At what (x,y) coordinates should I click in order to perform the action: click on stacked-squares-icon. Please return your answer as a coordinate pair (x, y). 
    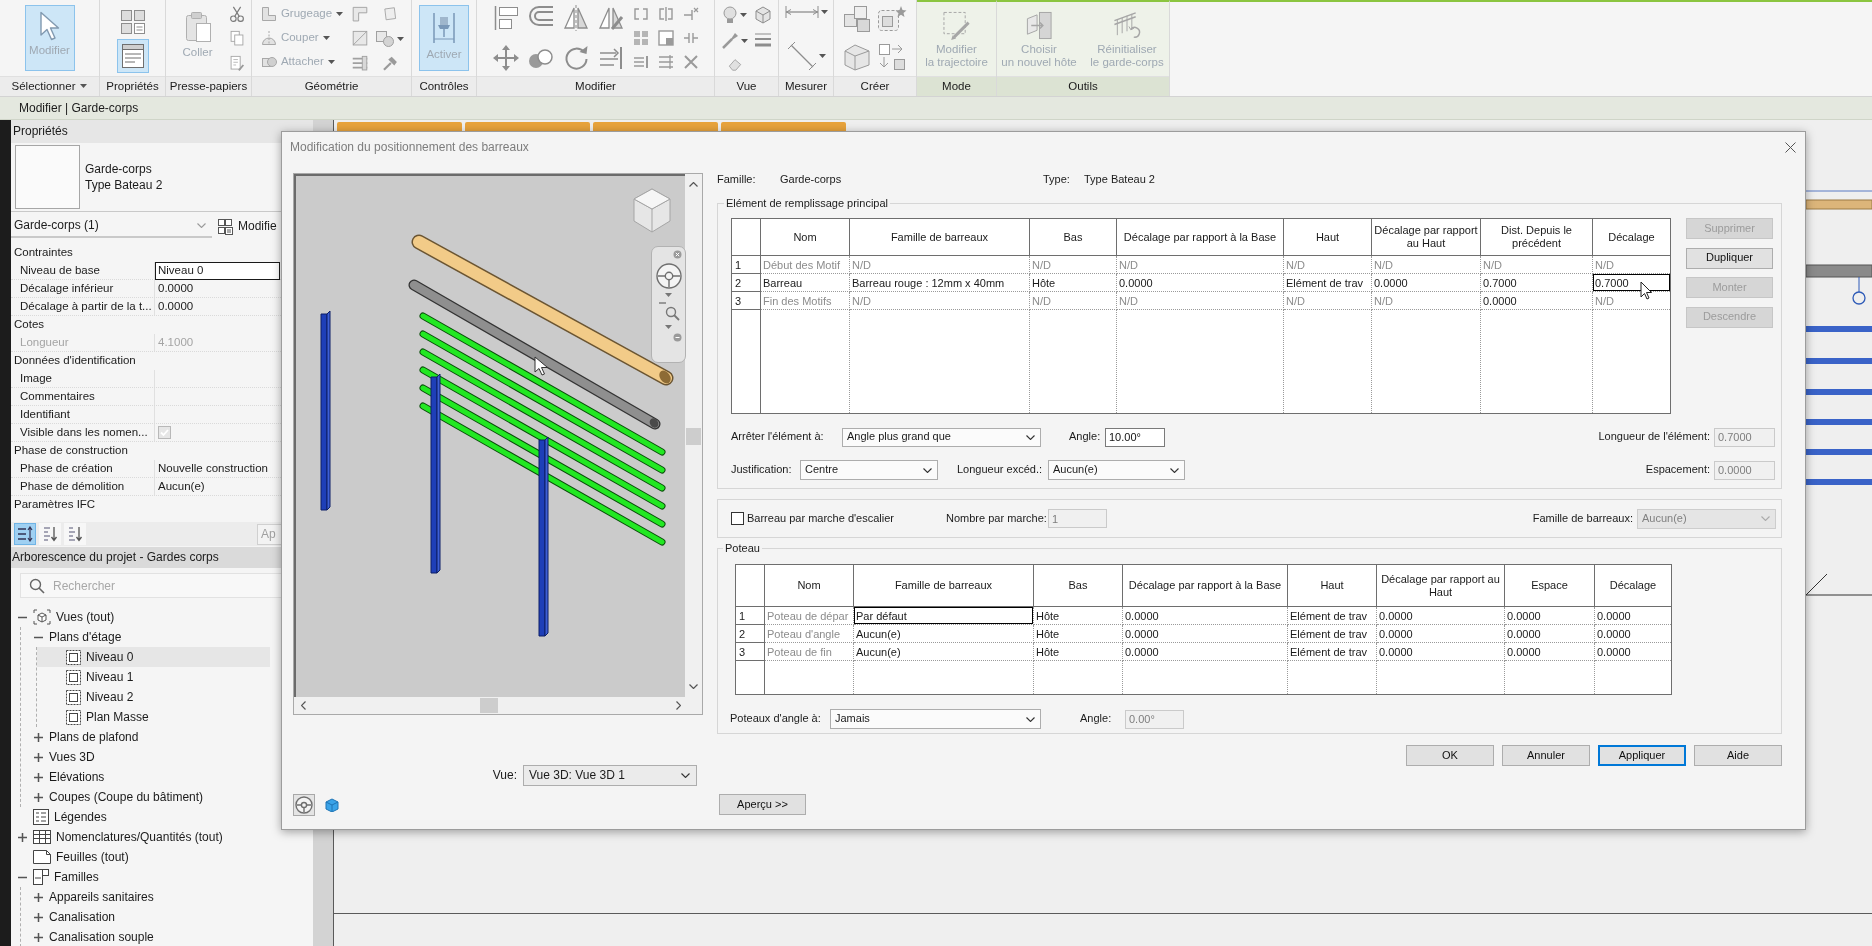
    Looking at the image, I should click on (857, 19).